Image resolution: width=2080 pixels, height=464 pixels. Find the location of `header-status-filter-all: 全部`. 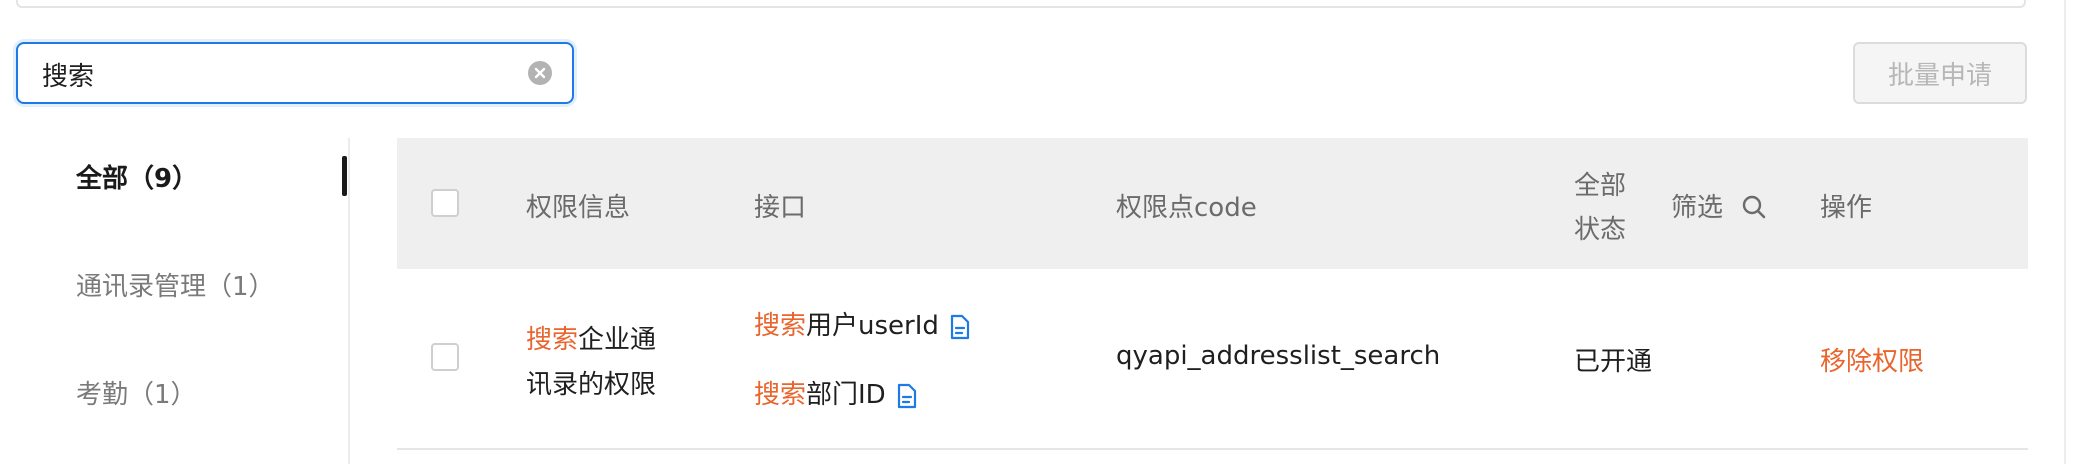

header-status-filter-all: 全部 is located at coordinates (1600, 183).